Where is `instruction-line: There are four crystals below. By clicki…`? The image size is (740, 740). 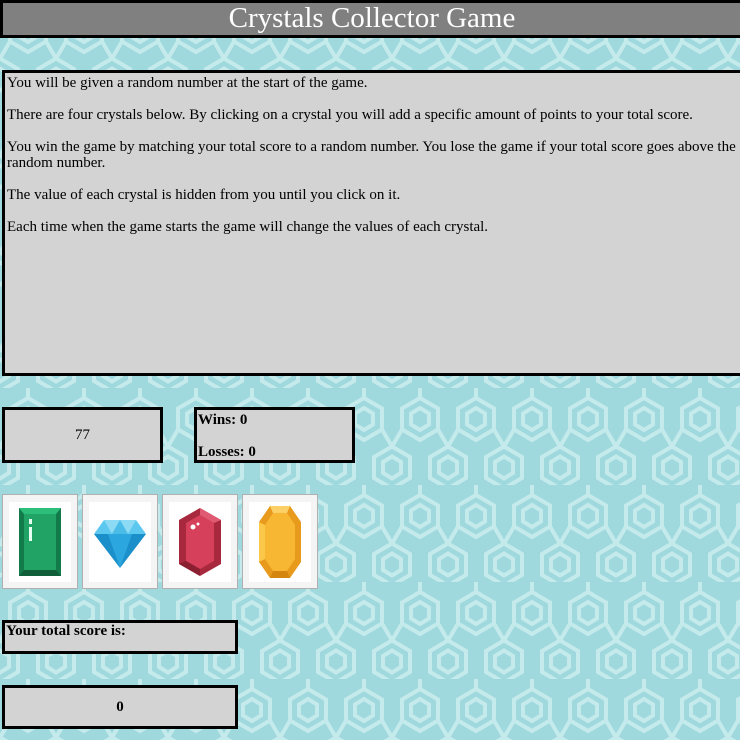 instruction-line: There are four crystals below. By clicki… is located at coordinates (350, 115).